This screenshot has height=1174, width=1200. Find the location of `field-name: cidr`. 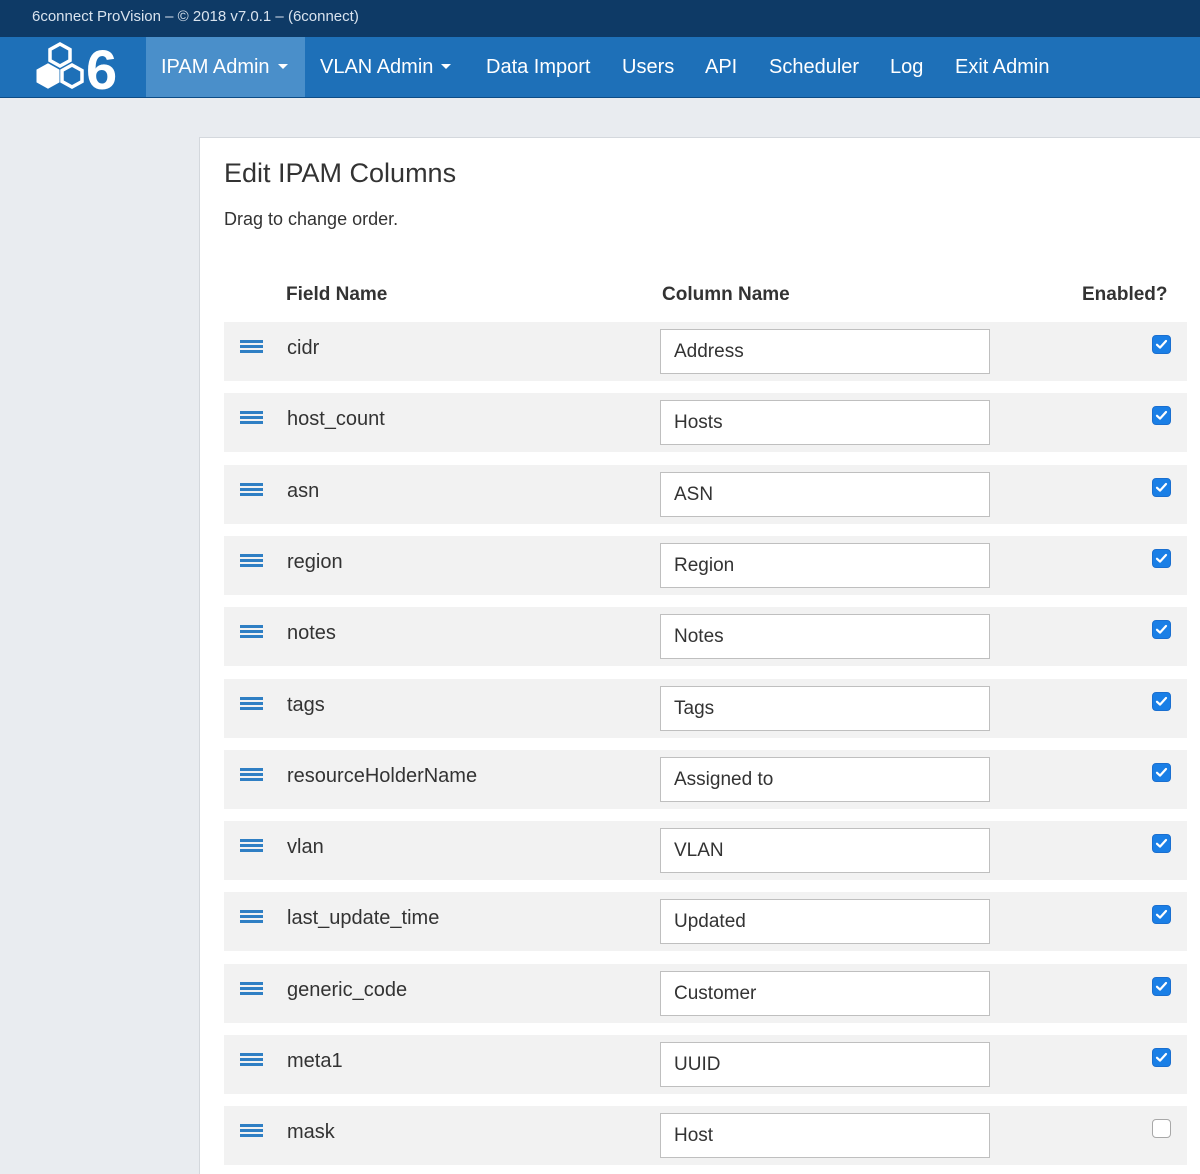

field-name: cidr is located at coordinates (303, 348).